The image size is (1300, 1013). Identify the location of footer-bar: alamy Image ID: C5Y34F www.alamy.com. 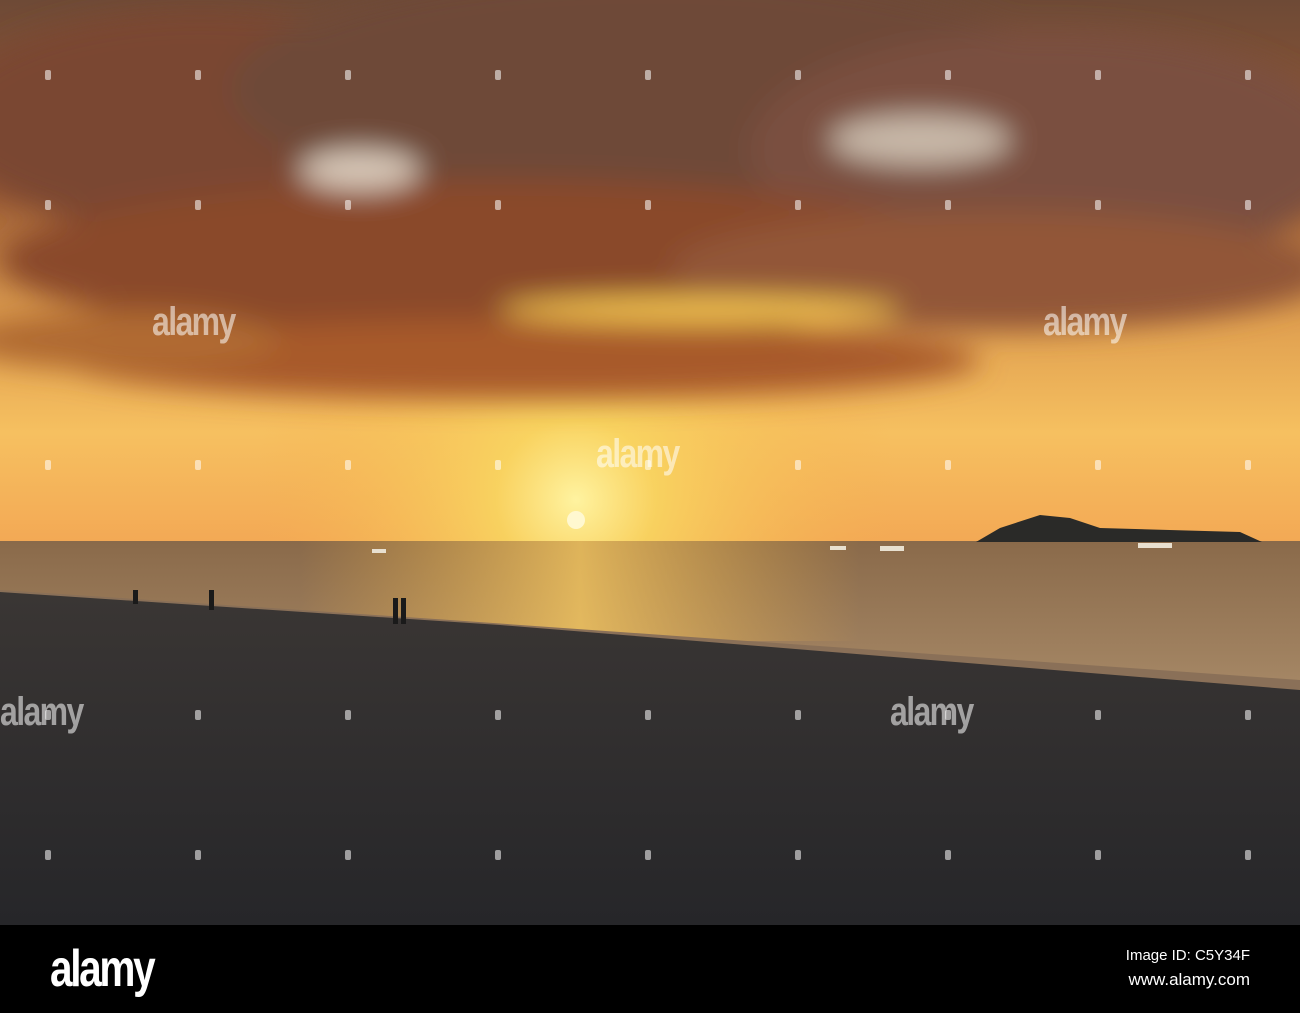
(650, 969).